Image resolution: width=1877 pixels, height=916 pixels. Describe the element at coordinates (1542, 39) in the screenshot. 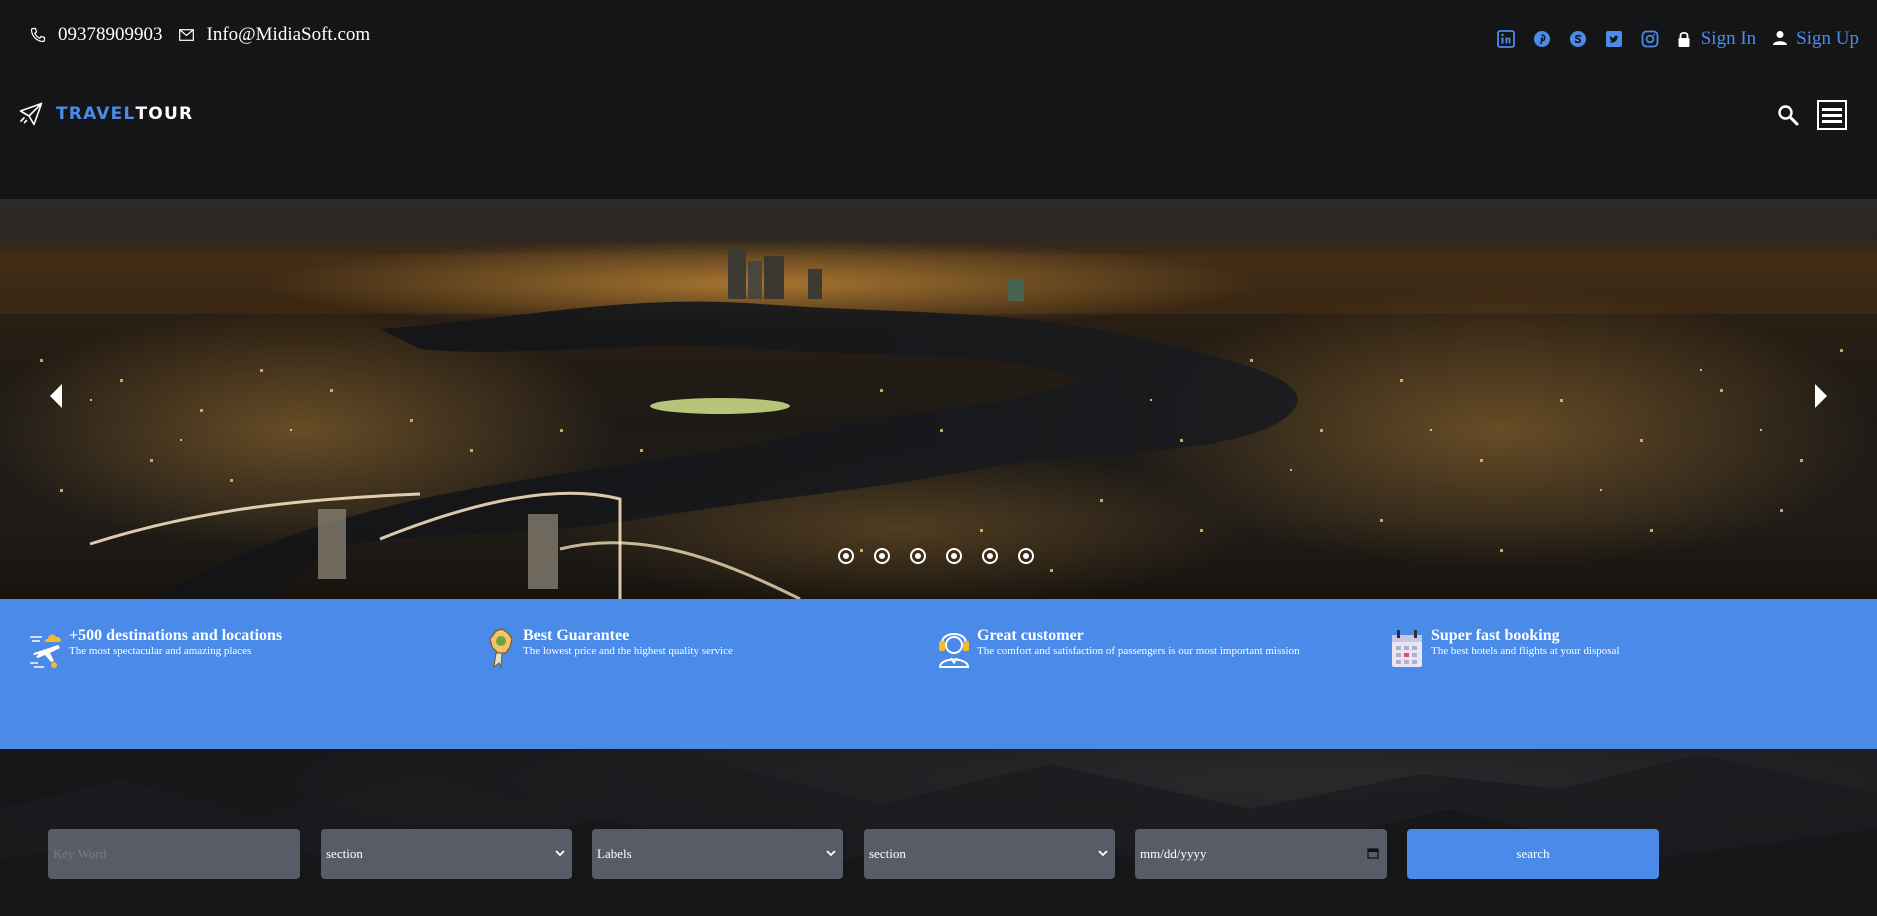

I see `pinterest-icon` at that location.